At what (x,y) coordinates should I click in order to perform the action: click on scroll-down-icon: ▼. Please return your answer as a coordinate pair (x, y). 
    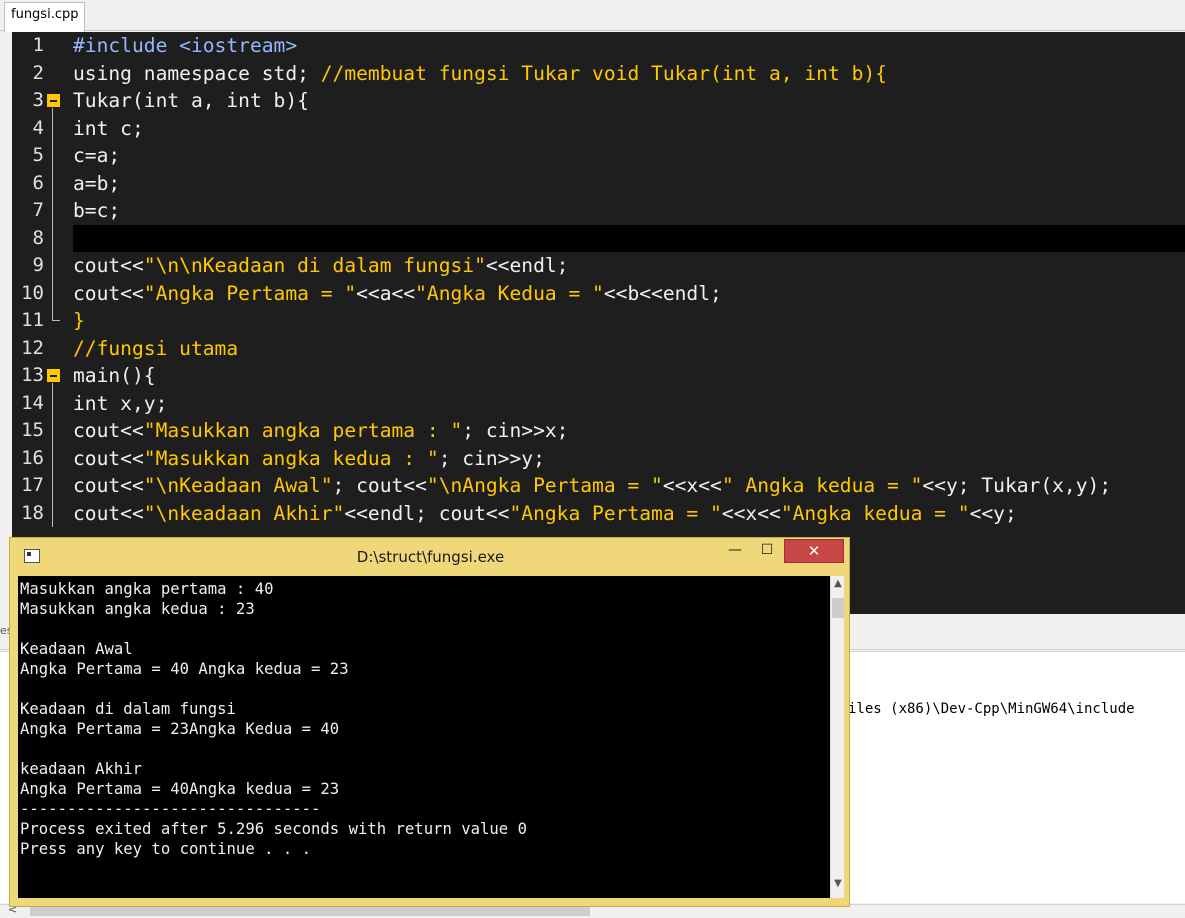
    Looking at the image, I should click on (838, 886).